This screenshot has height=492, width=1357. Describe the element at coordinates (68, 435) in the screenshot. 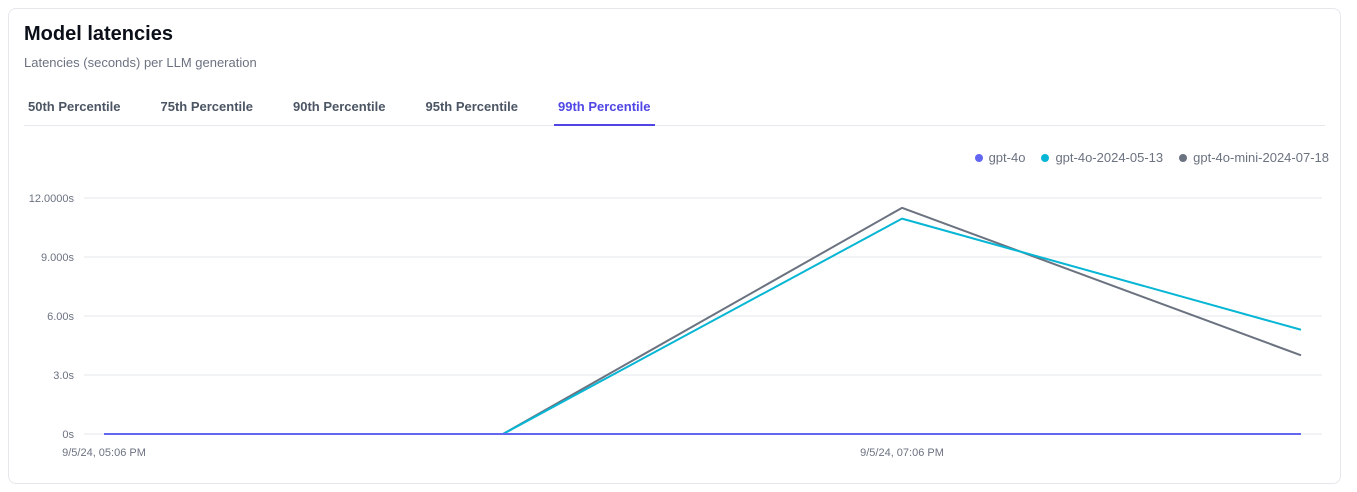

I see `y-tick-label: 0s` at that location.